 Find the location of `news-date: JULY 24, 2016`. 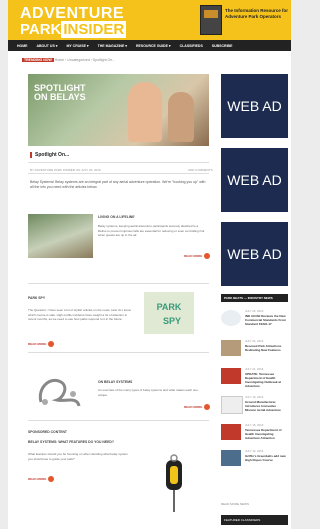

news-date: JULY 24, 2016 is located at coordinates (254, 341).